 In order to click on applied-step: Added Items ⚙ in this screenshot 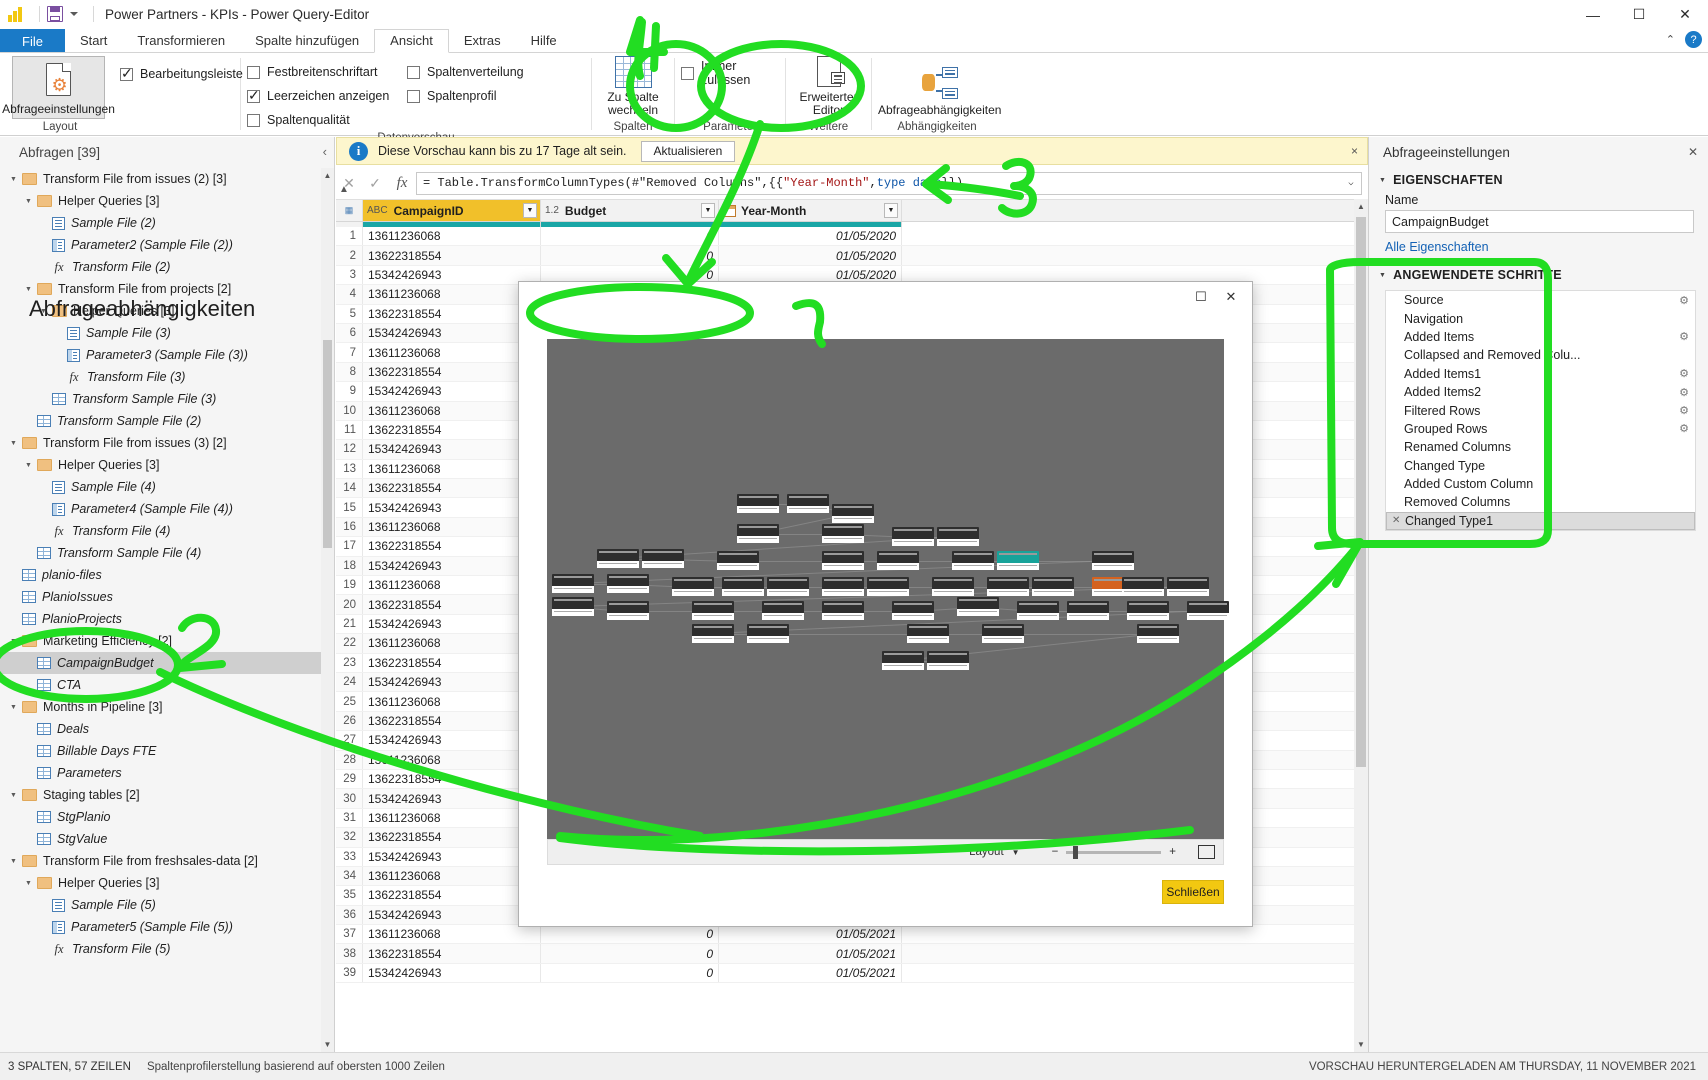, I will do `click(1540, 337)`.